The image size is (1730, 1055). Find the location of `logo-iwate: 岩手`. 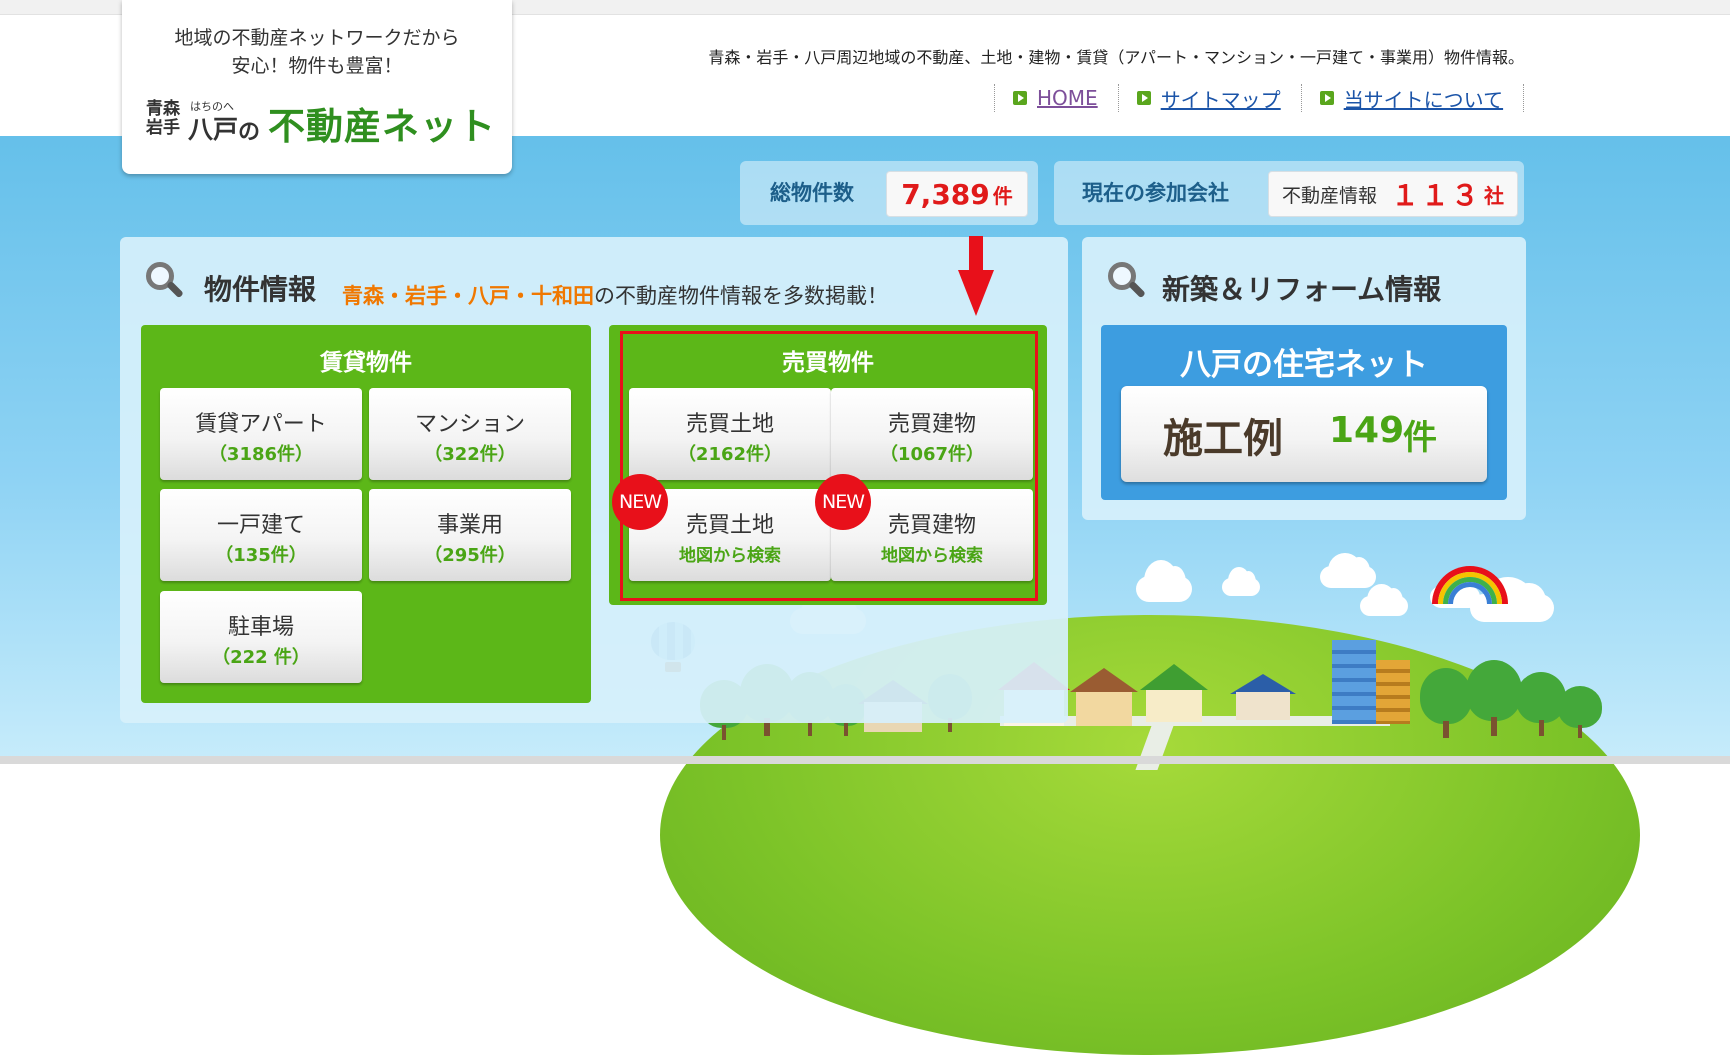

logo-iwate: 岩手 is located at coordinates (163, 128).